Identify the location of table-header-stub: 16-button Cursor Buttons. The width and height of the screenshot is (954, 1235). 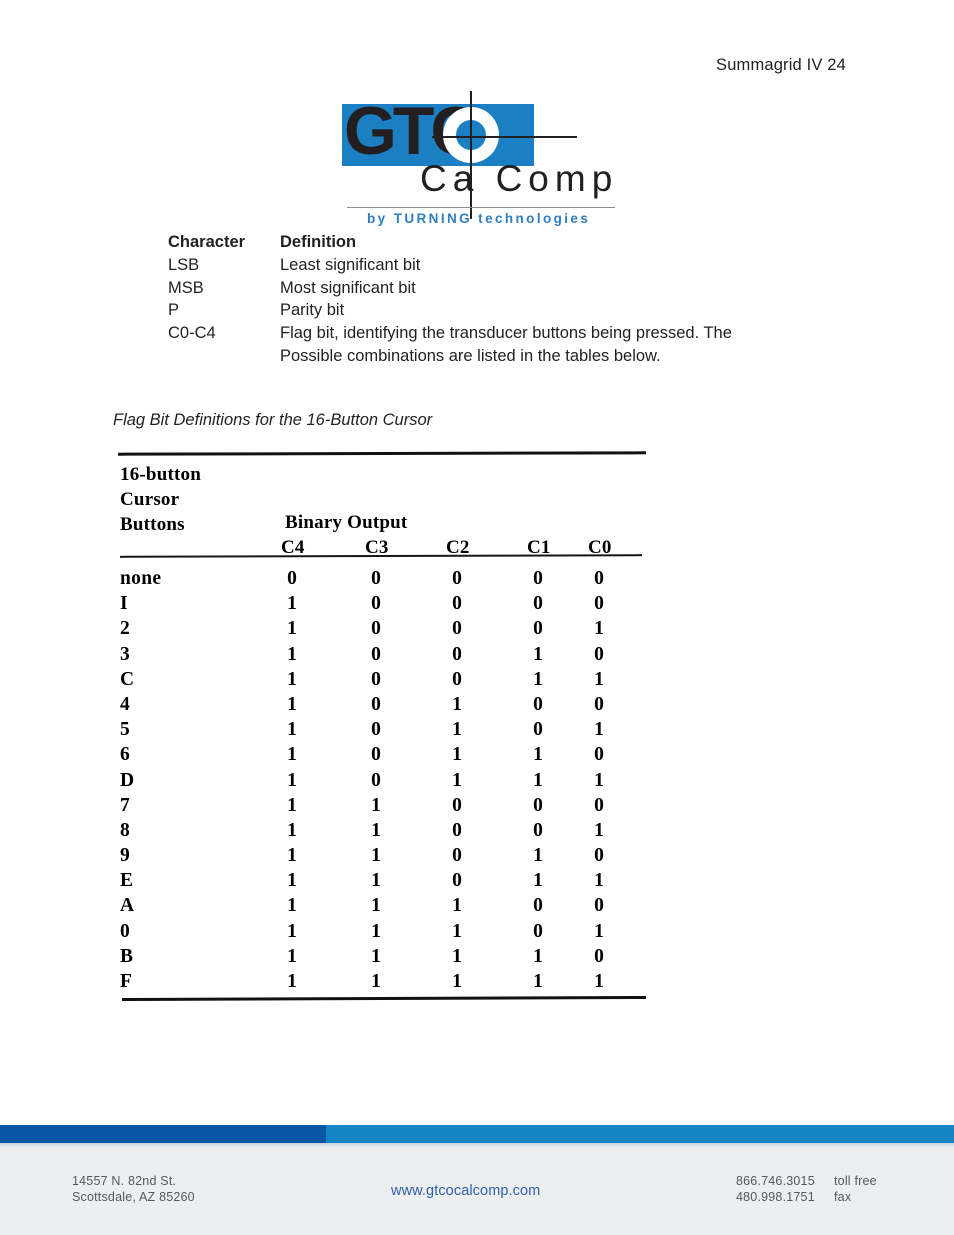
(160, 499).